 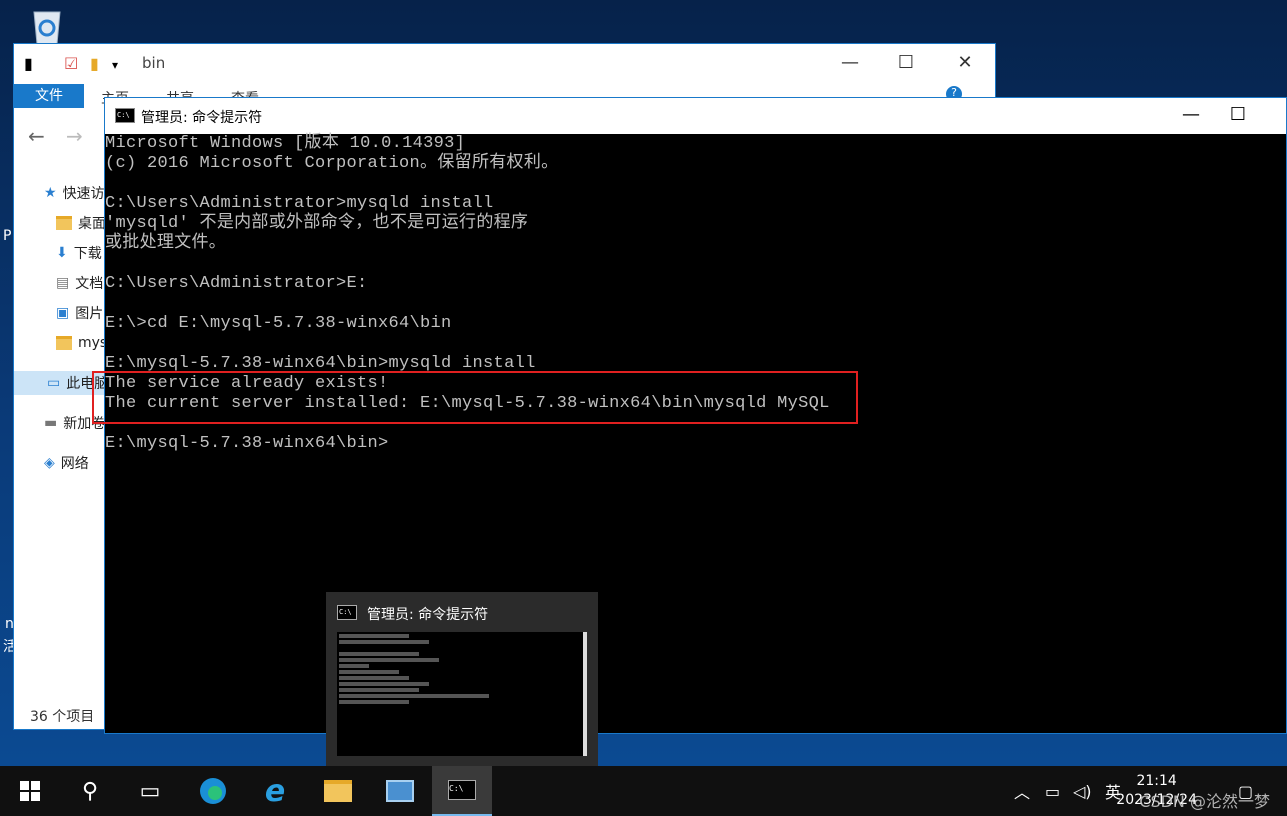 I want to click on ie-button: e, so click(x=275, y=791).